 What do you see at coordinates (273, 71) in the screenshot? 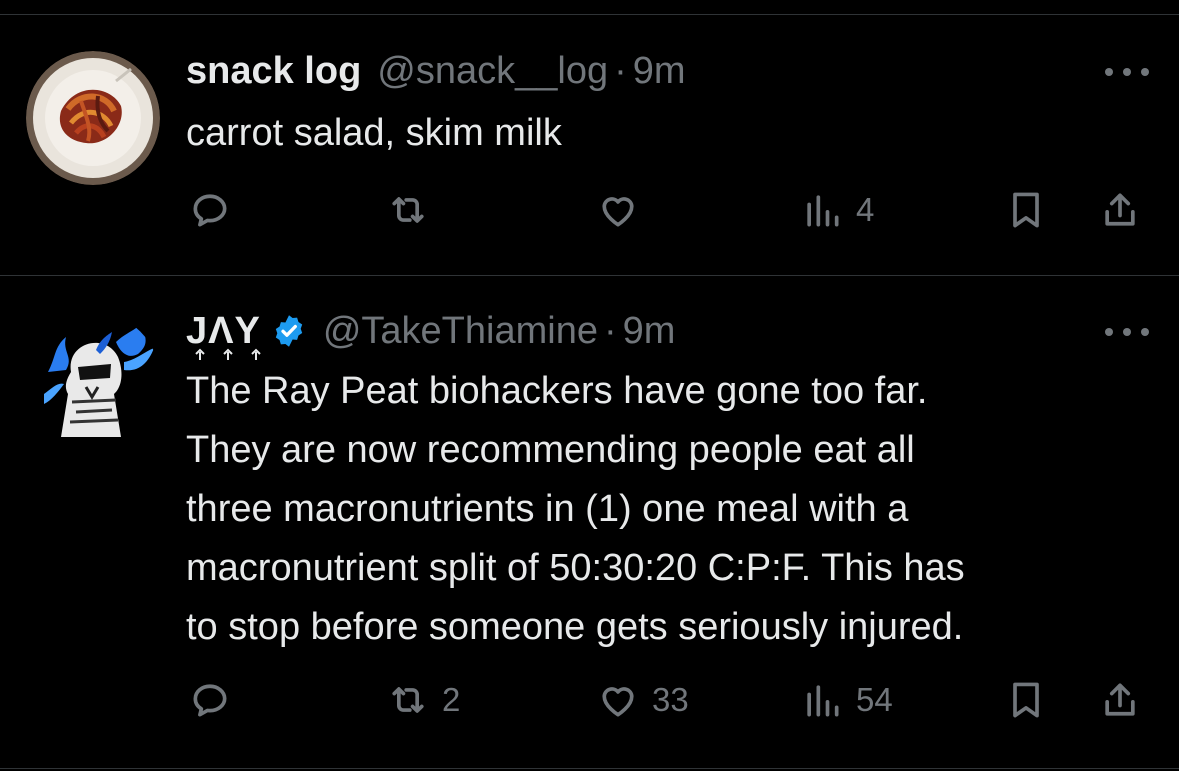
I see `display-name: snack log` at bounding box center [273, 71].